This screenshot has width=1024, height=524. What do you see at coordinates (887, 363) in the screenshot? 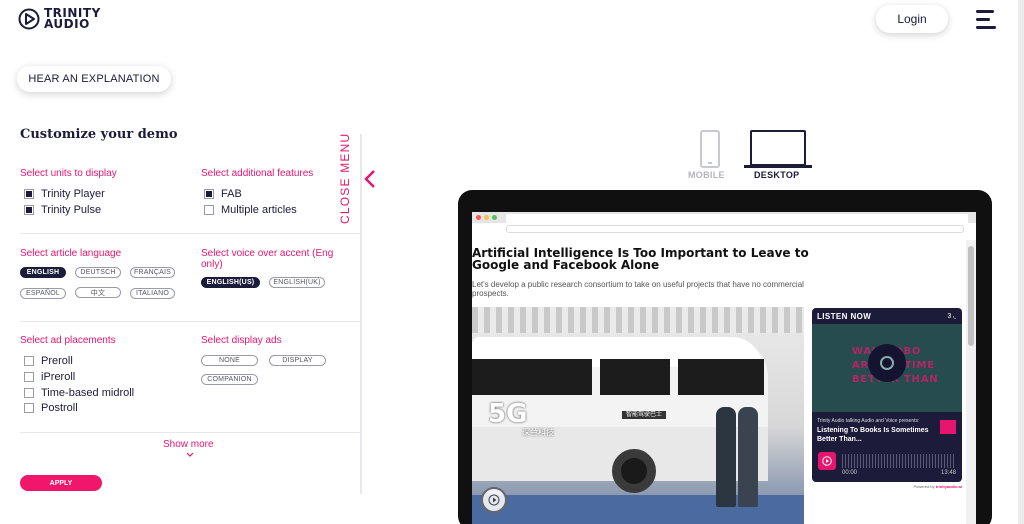
I see `vinyl-disc-icon` at bounding box center [887, 363].